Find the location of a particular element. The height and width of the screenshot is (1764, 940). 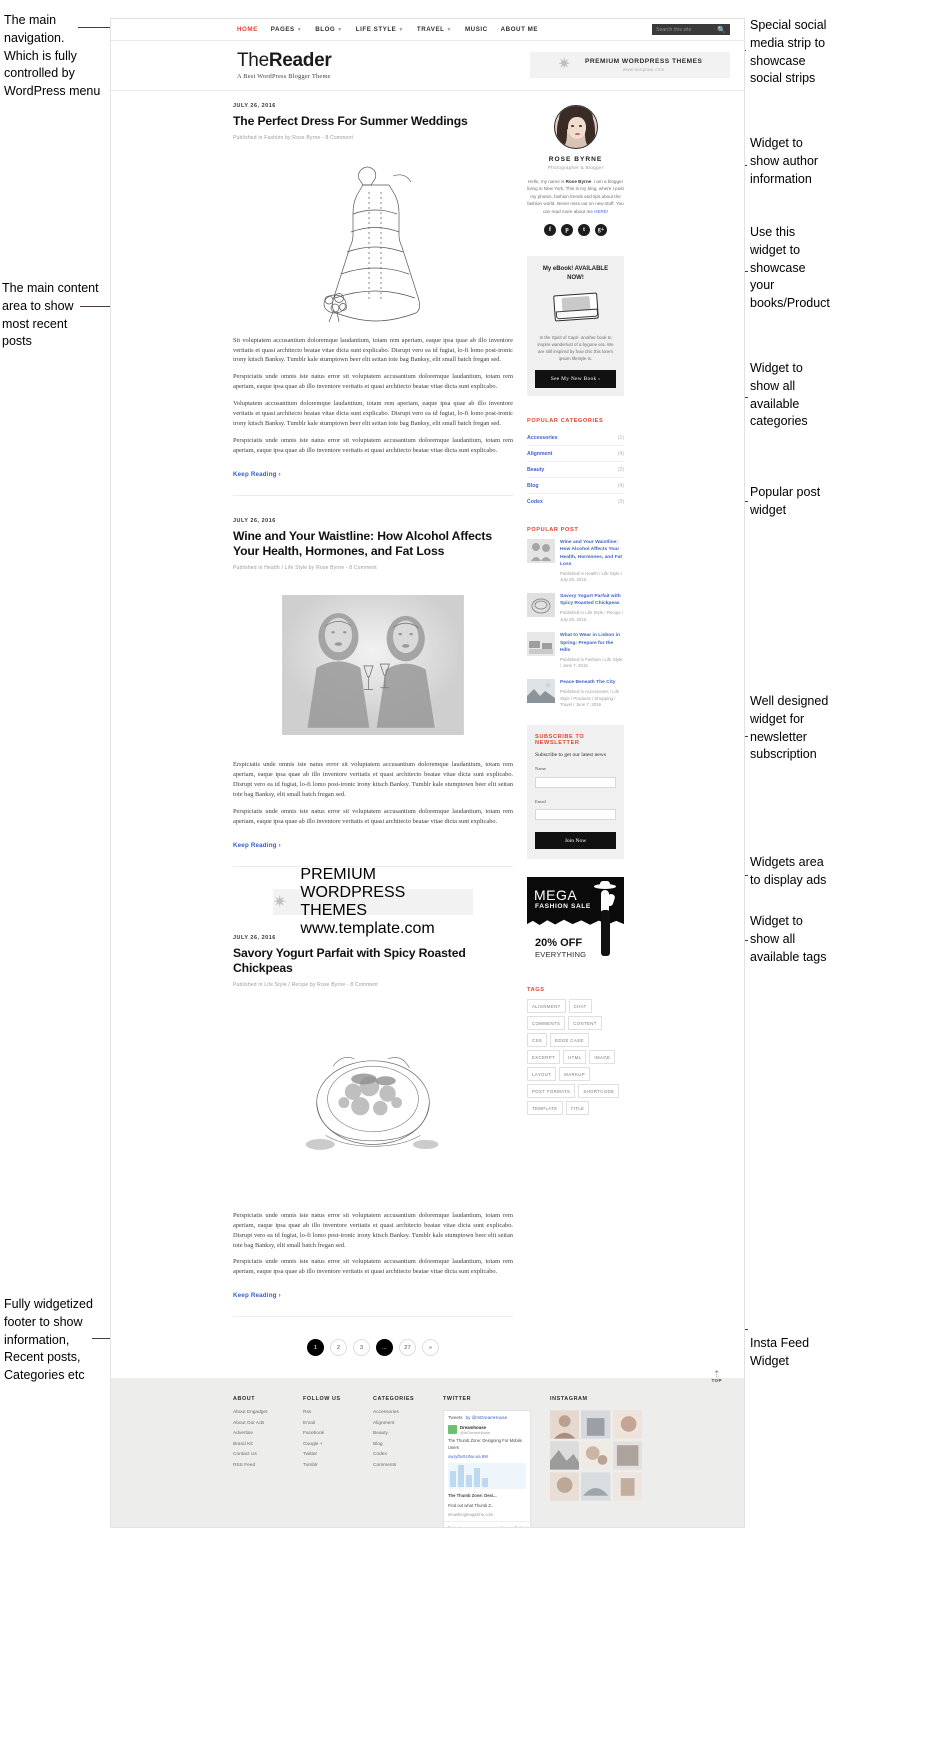

footer-link: About Engadget is located at coordinates (262, 1412).